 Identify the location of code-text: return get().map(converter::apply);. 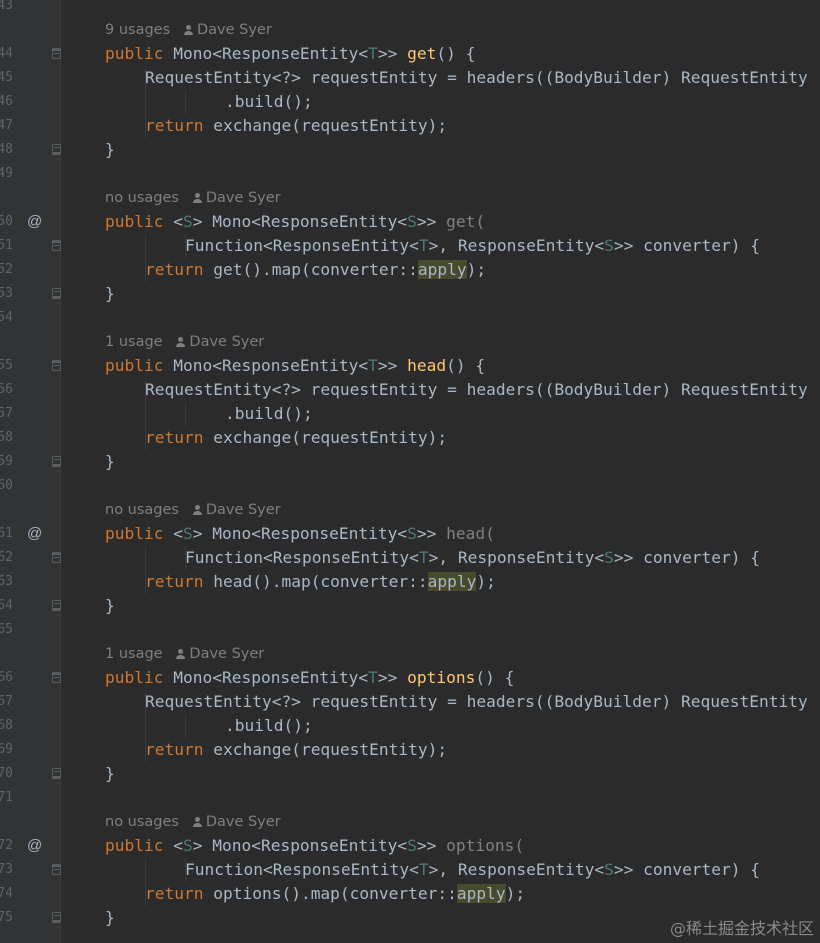
(315, 270).